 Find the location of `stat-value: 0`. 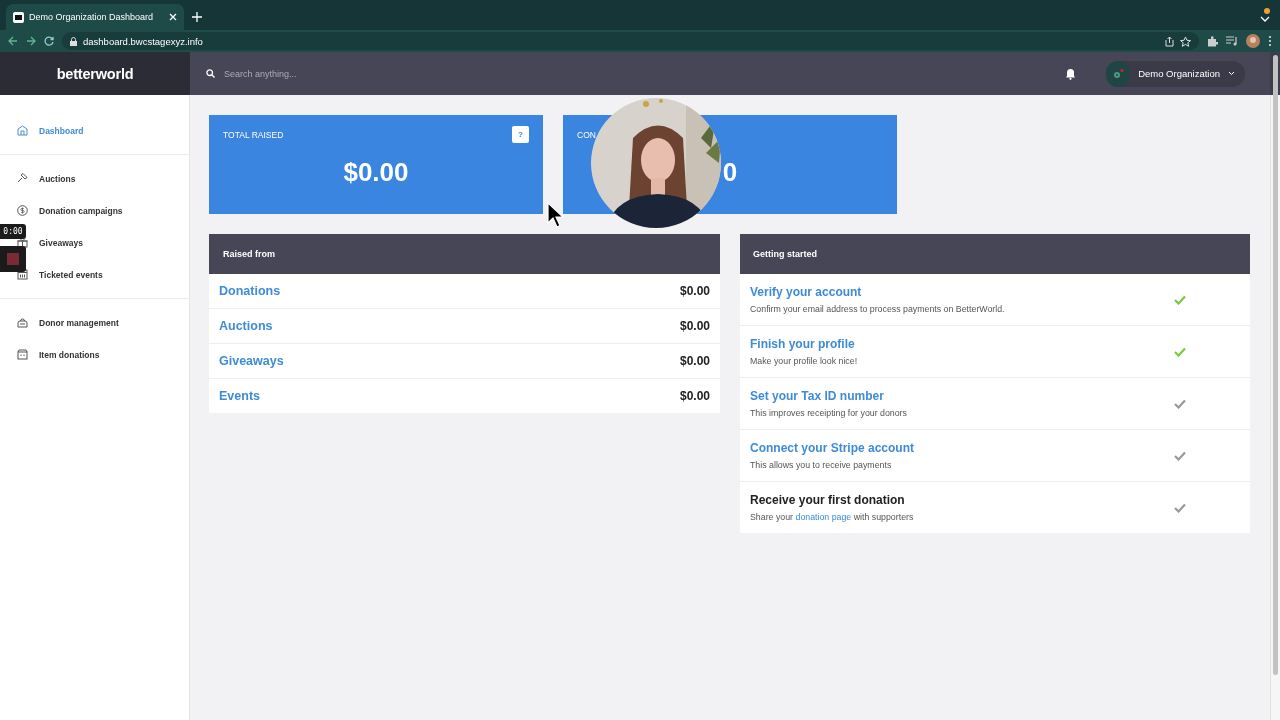

stat-value: 0 is located at coordinates (730, 172).